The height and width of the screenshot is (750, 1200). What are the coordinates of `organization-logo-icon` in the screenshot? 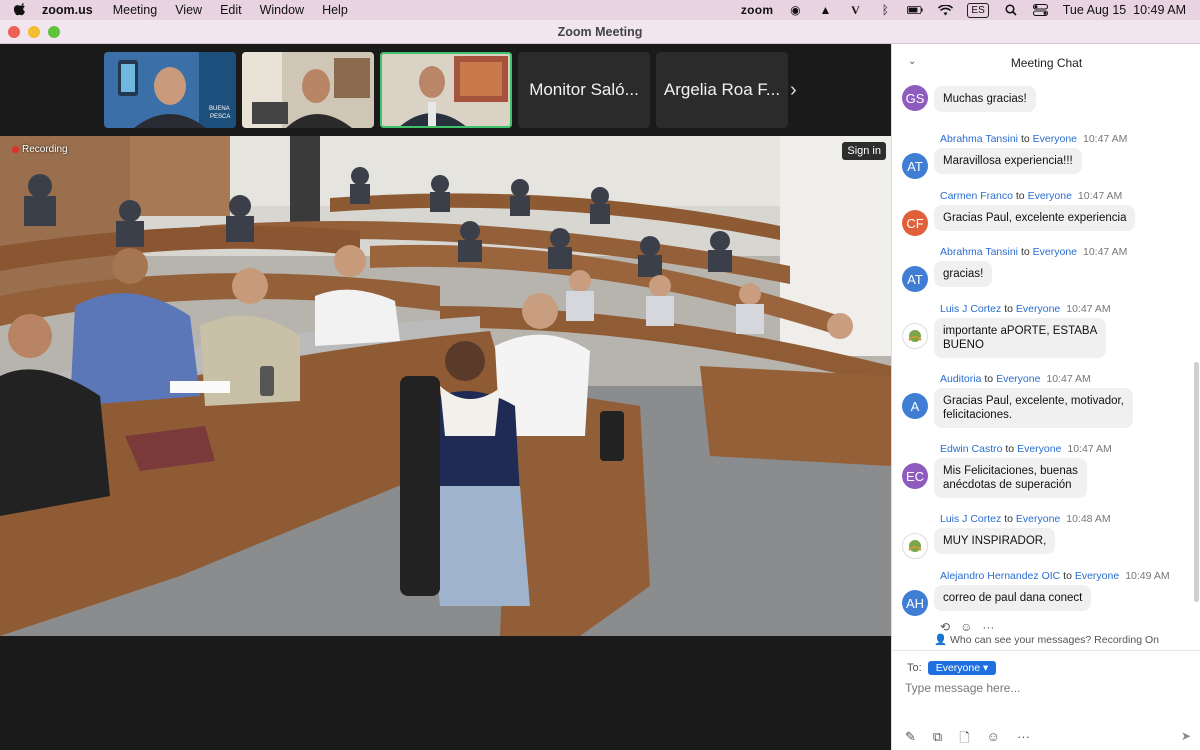 It's located at (915, 546).